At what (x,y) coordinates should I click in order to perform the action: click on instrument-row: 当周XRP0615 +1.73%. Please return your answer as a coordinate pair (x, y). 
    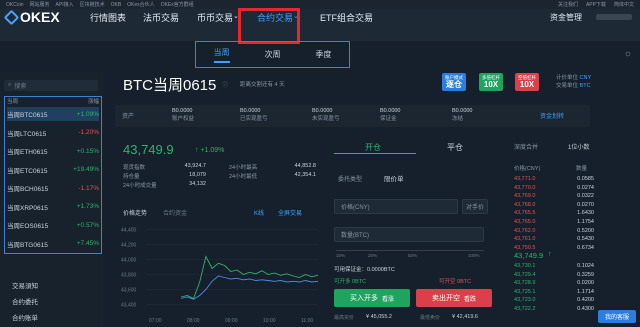
    Looking at the image, I should click on (53, 207).